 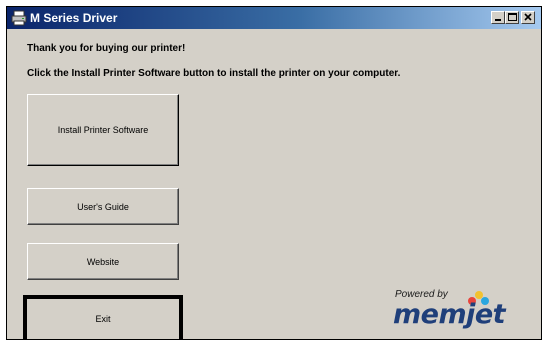 What do you see at coordinates (74, 18) in the screenshot?
I see `window-title: M Series Driver` at bounding box center [74, 18].